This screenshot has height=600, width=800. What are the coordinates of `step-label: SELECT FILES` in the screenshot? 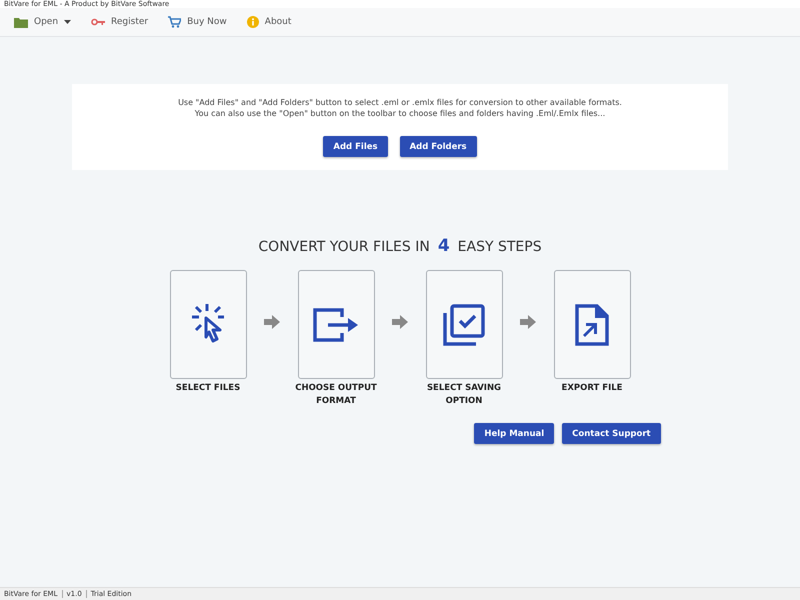 It's located at (208, 388).